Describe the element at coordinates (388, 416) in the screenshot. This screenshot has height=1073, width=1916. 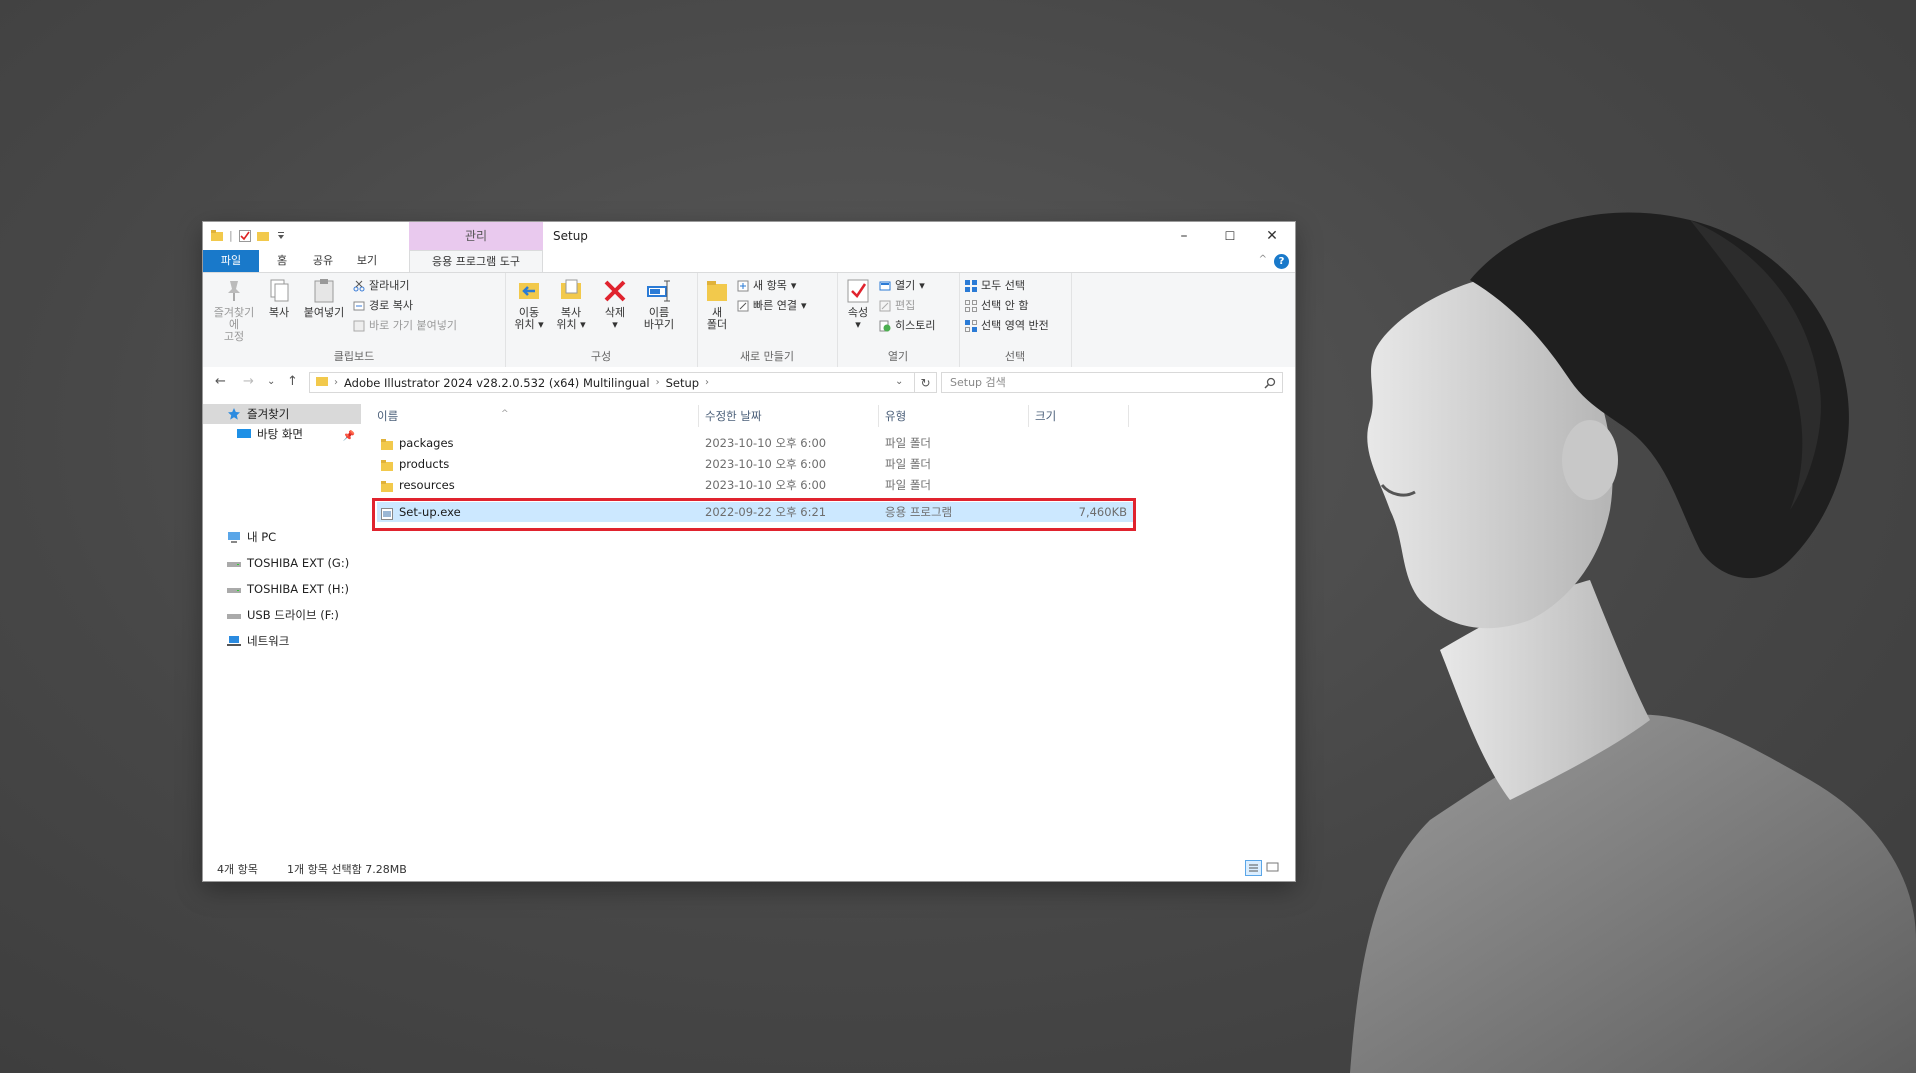
I see `column-name-label: 이름` at that location.